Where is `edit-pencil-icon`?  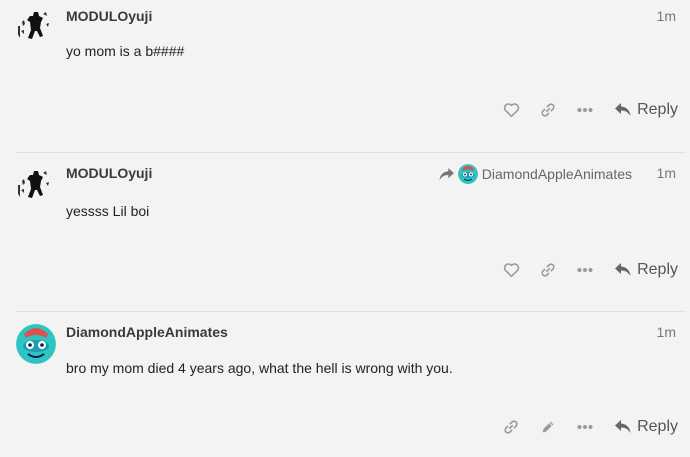 edit-pencil-icon is located at coordinates (548, 427).